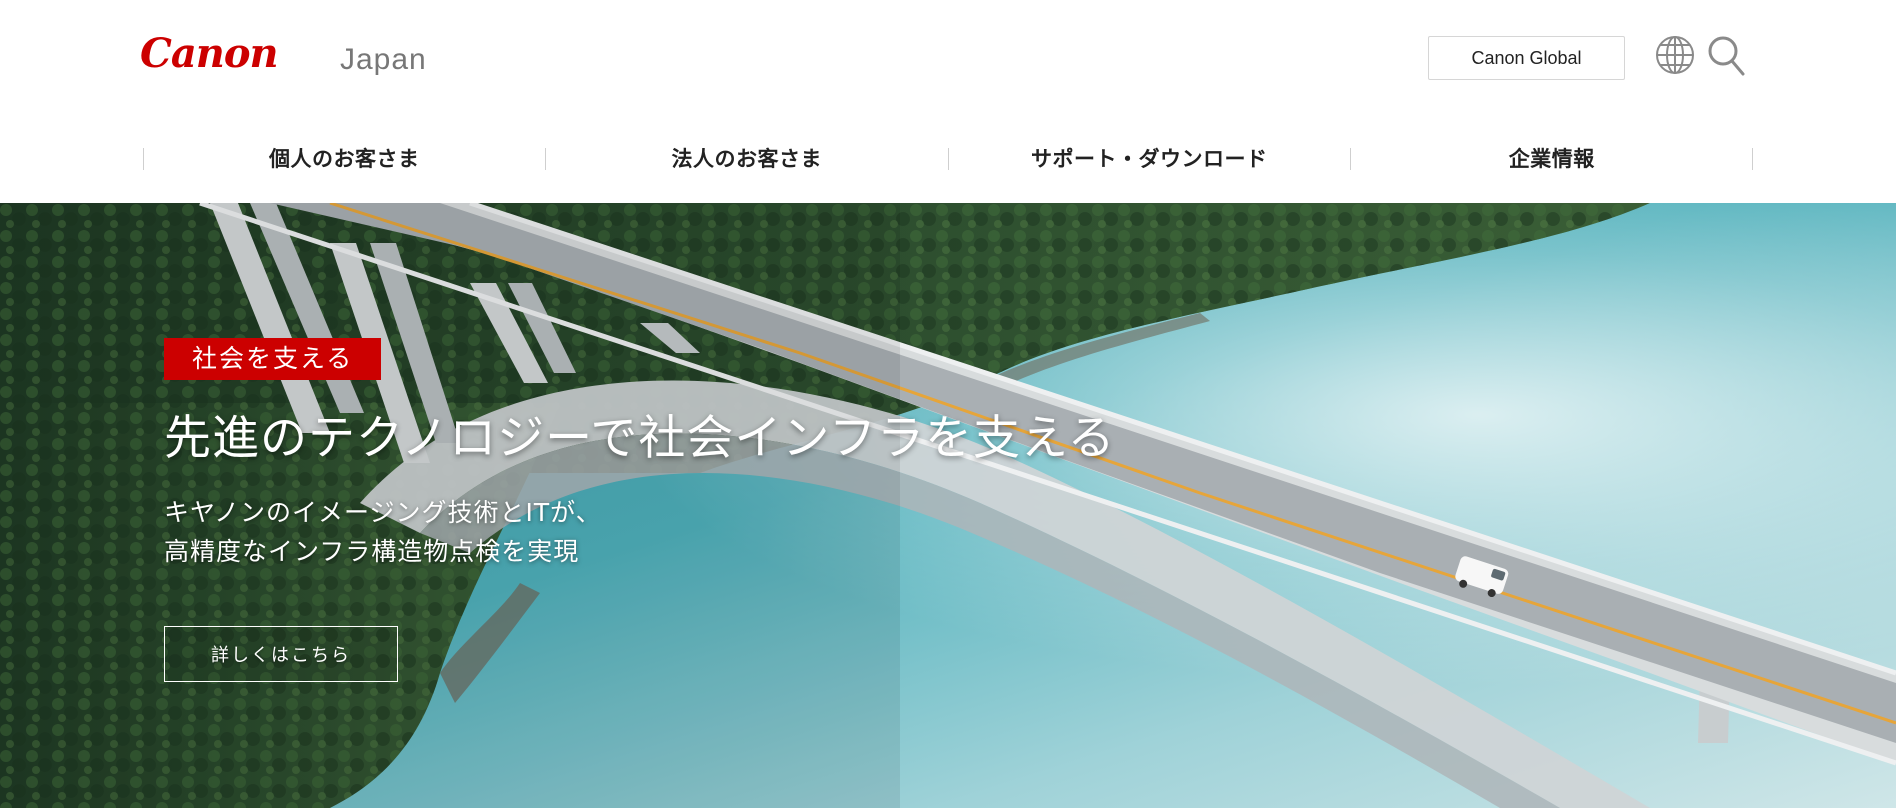 The height and width of the screenshot is (808, 1896). Describe the element at coordinates (1726, 55) in the screenshot. I see `search-icon` at that location.